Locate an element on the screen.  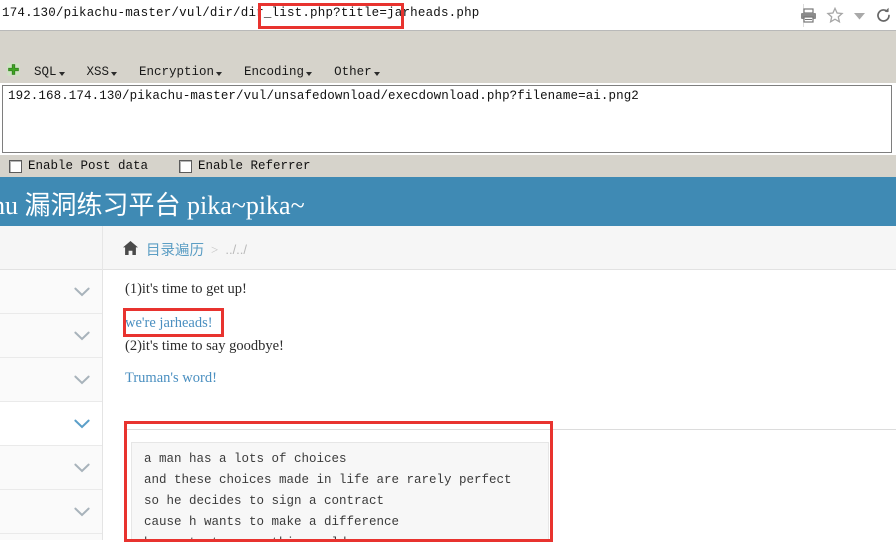
breadcrumb-bar: 目录遍历 > ../../ is located at coordinates (448, 248).